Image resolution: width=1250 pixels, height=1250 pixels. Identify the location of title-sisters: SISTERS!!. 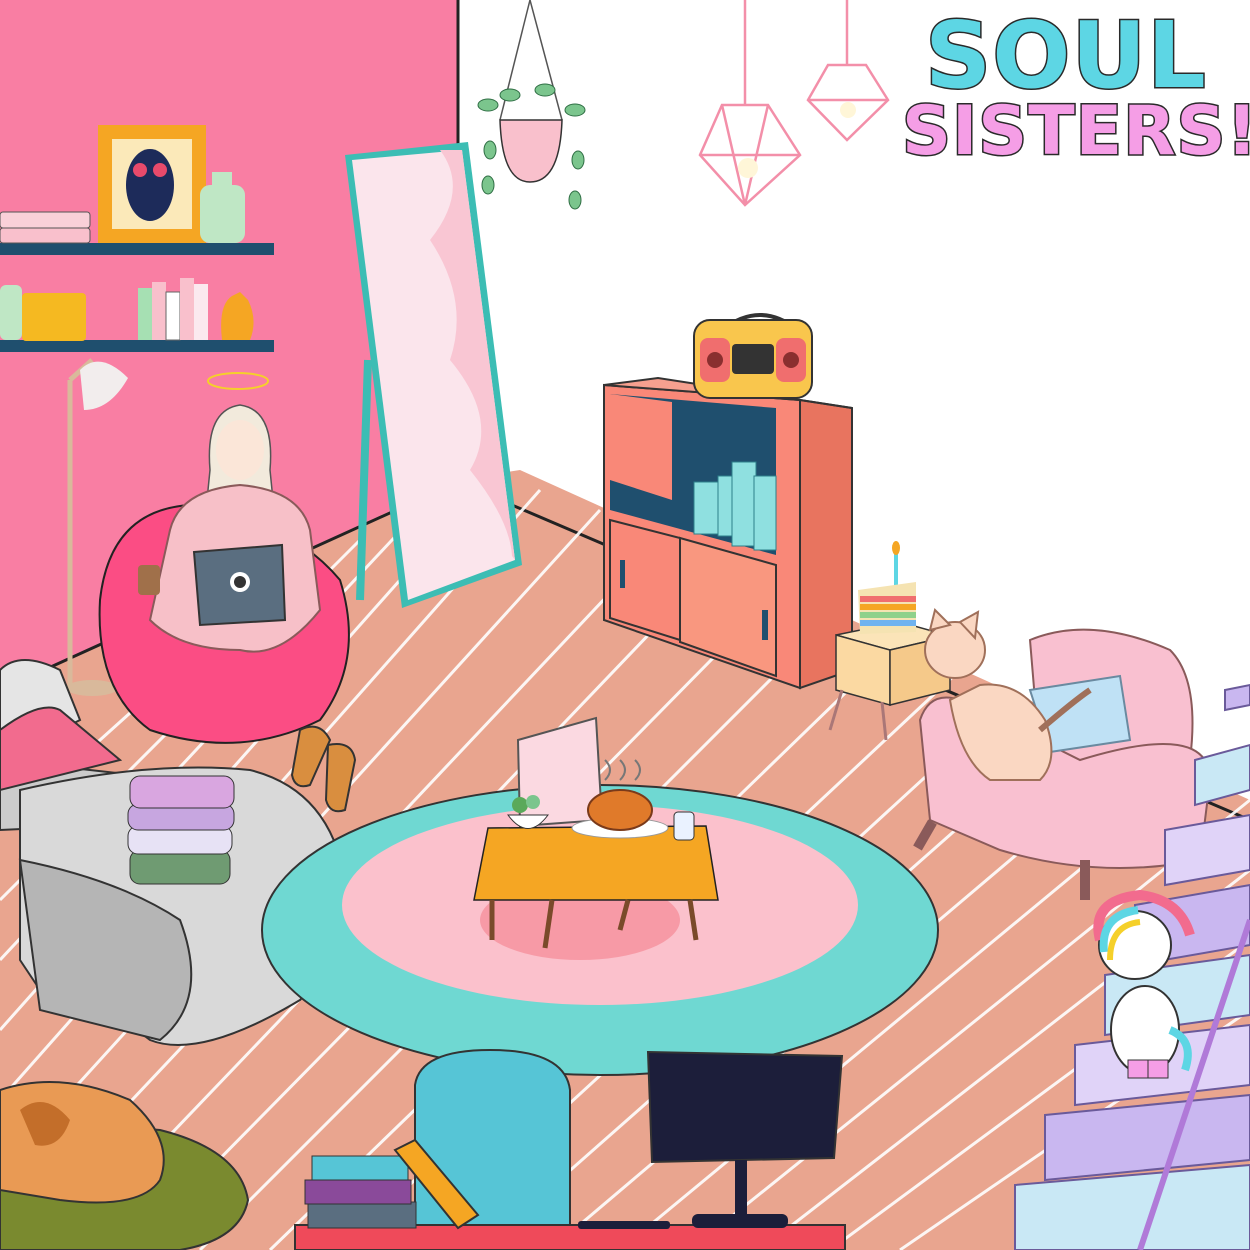
(1075, 132).